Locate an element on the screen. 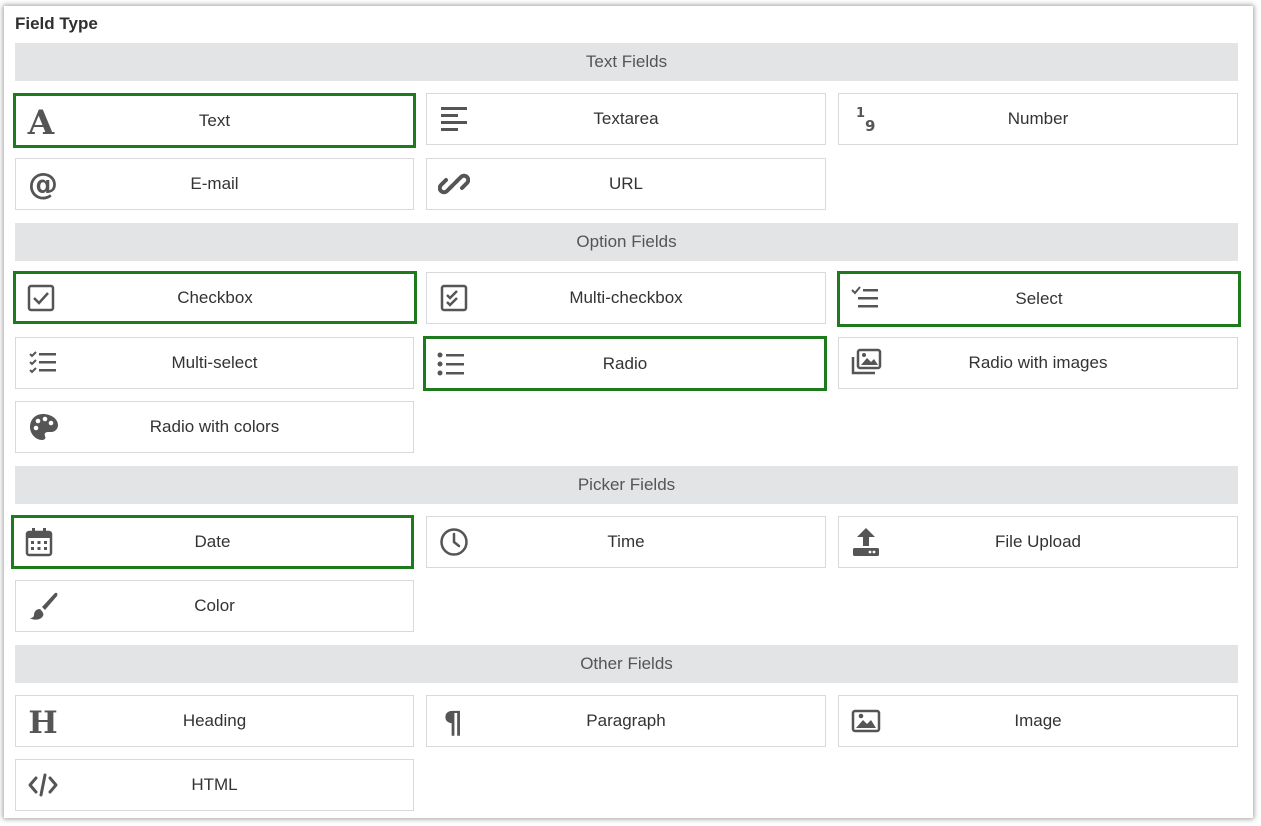  checkbox-icon is located at coordinates (41, 298).